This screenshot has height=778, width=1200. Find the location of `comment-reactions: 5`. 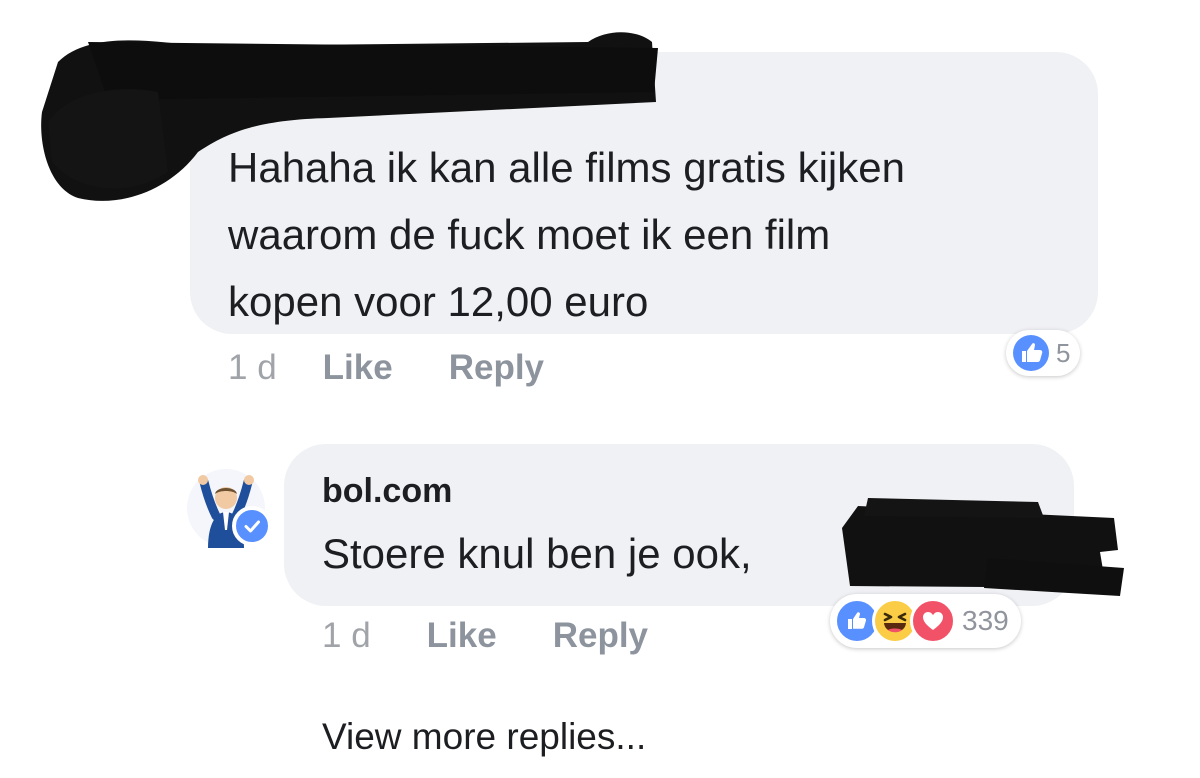

comment-reactions: 5 is located at coordinates (1043, 353).